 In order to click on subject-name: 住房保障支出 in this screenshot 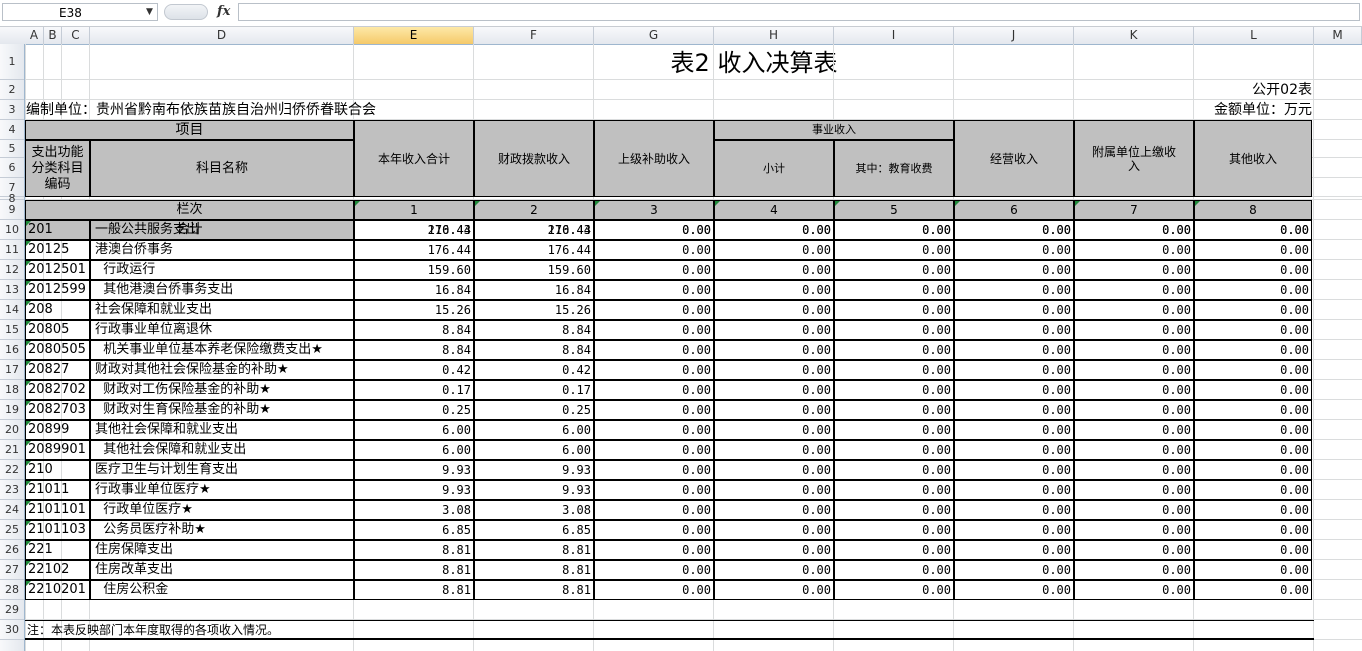, I will do `click(222, 550)`.